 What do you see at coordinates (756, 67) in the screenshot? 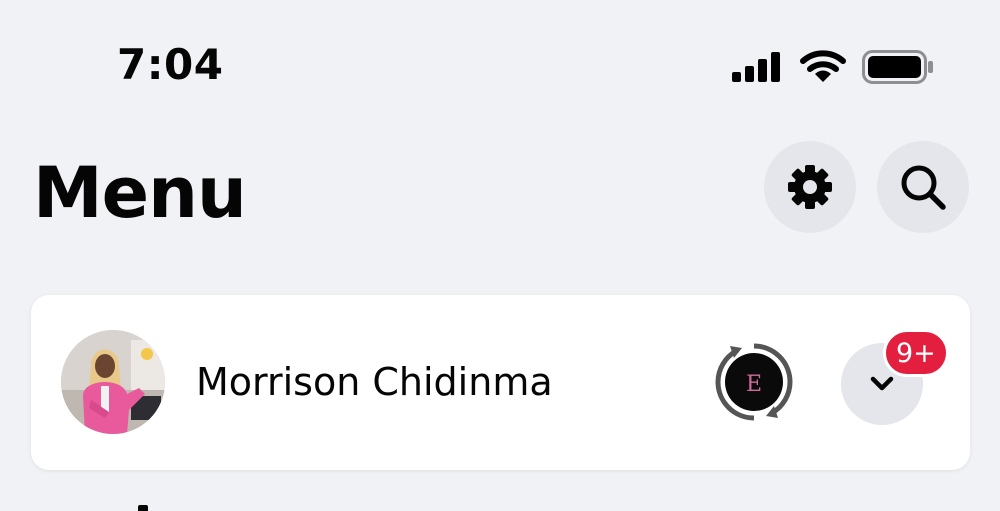
I see `cellular-signal-icon` at bounding box center [756, 67].